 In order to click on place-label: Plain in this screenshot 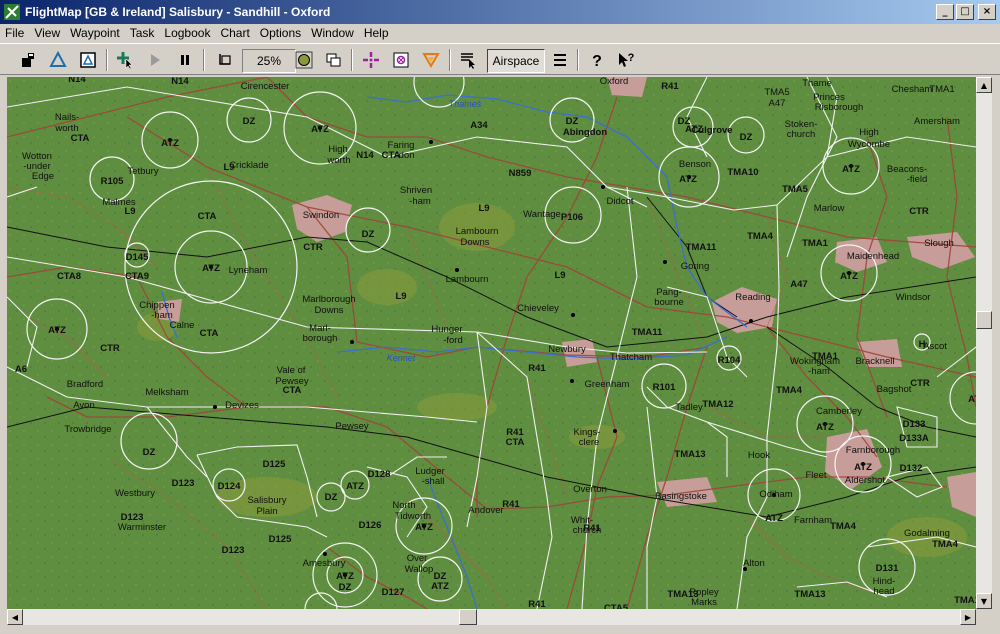, I will do `click(266, 511)`.